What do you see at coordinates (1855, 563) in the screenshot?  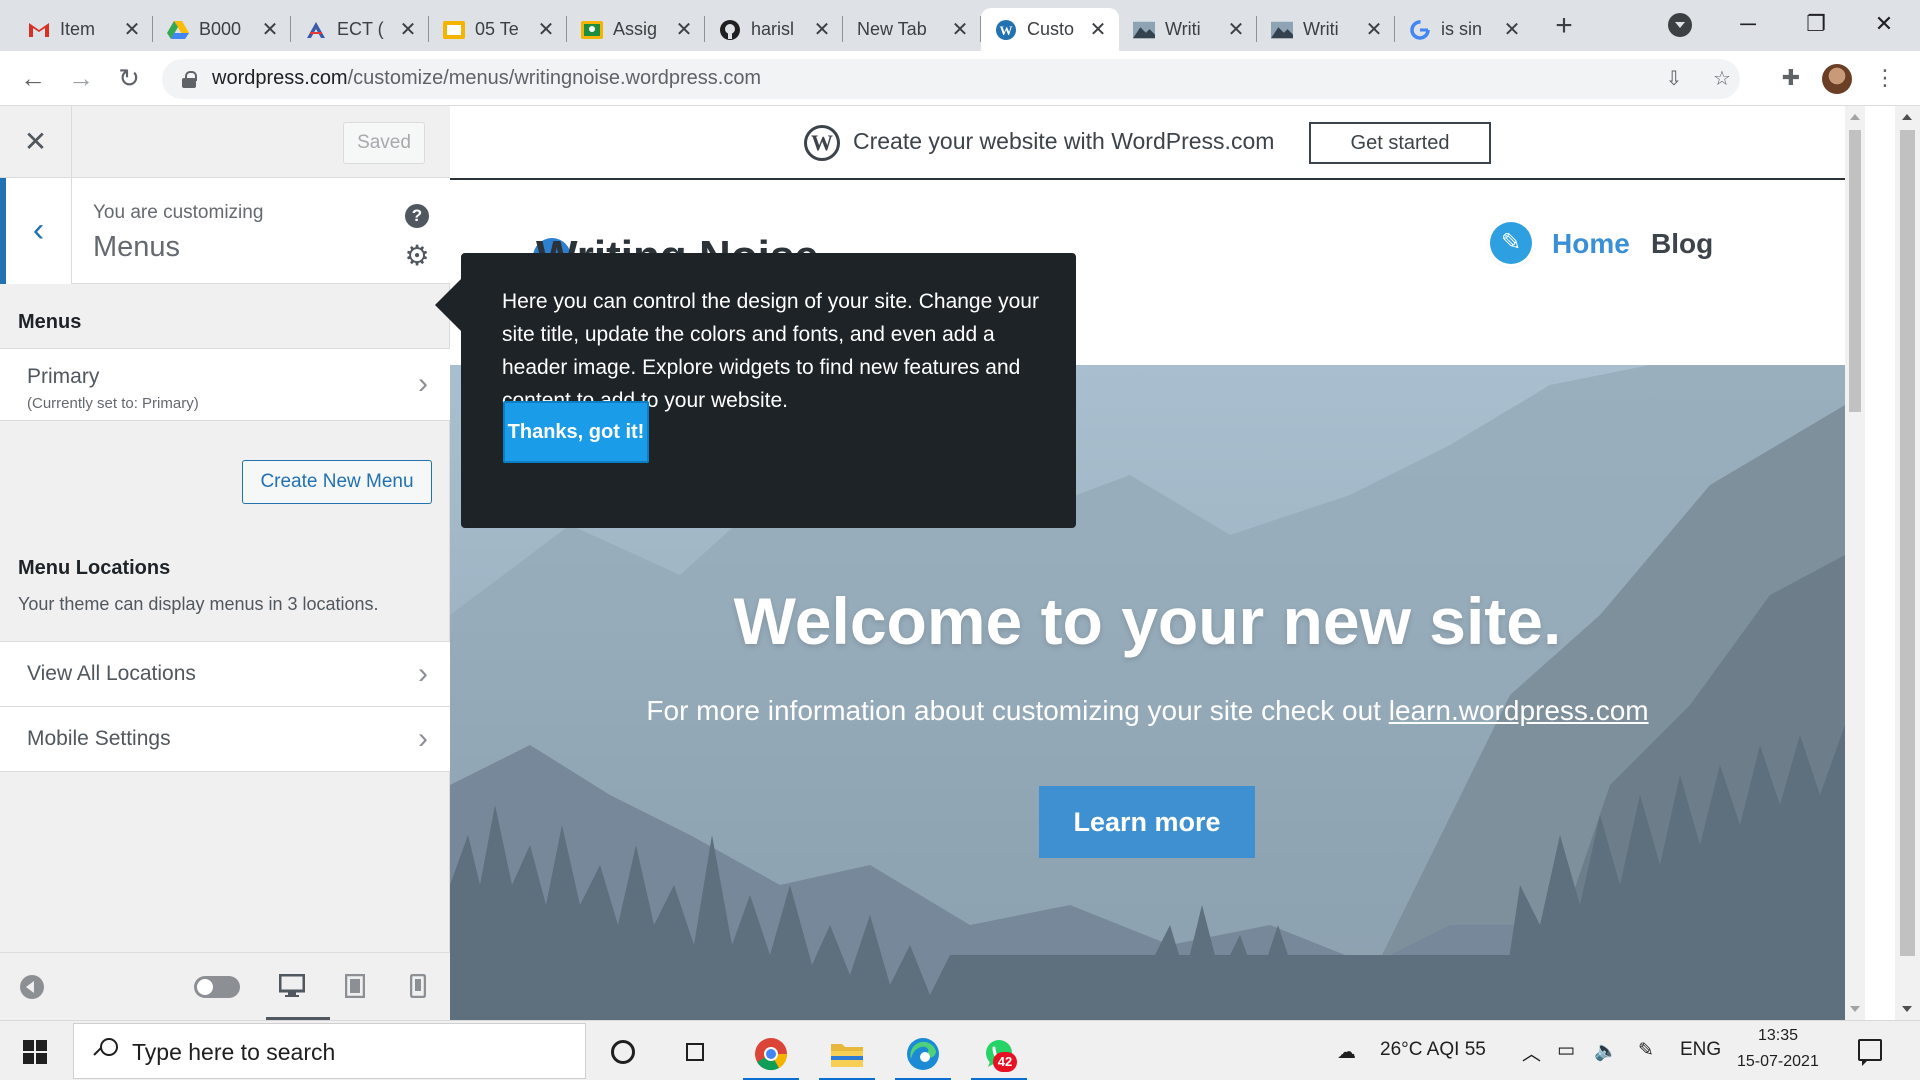 I see `preview-scrollbar` at bounding box center [1855, 563].